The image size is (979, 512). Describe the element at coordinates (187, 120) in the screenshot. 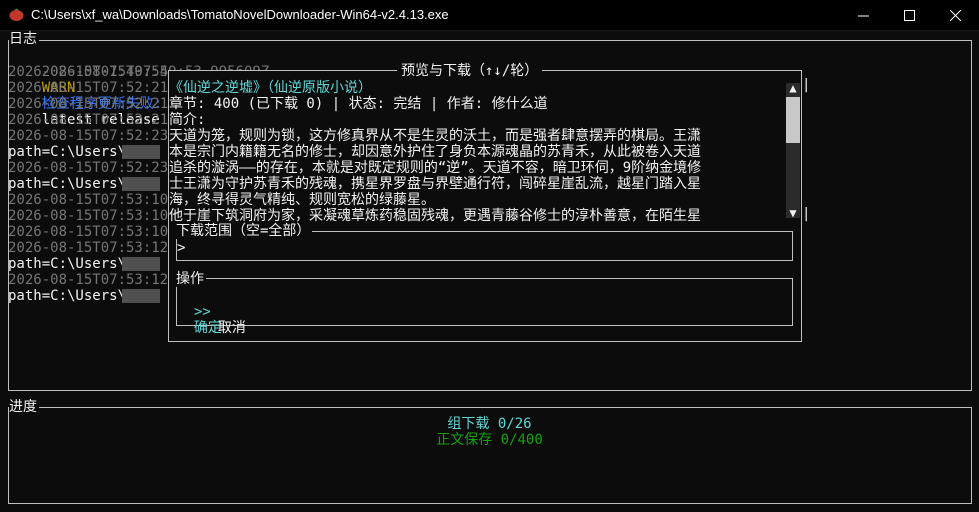

I see `intro-label: 简介:` at that location.